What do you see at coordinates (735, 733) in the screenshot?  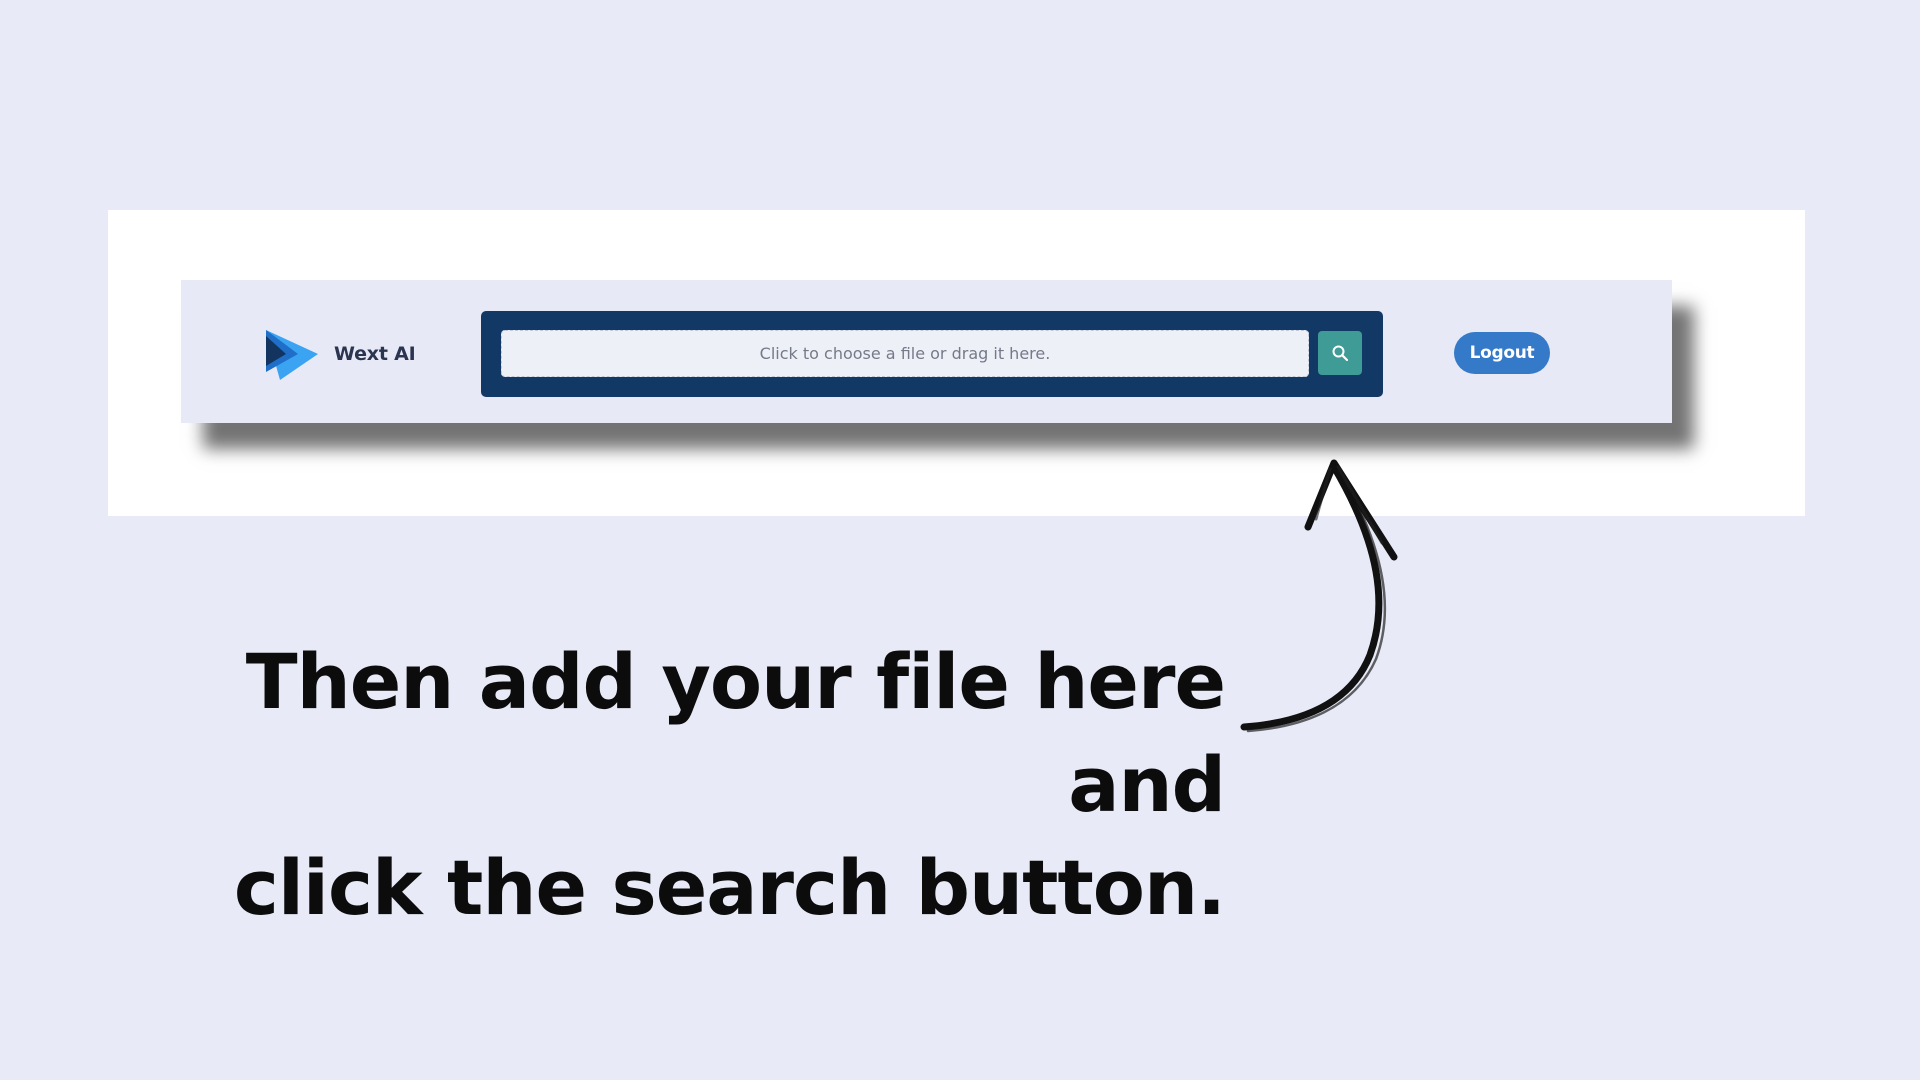 I see `instruction-line-1: Then add your file here and` at bounding box center [735, 733].